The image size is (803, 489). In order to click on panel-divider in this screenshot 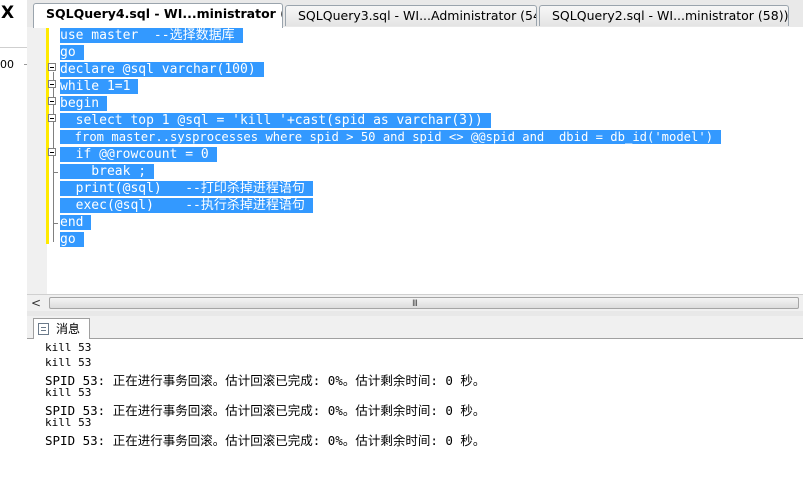, I will do `click(13, 47)`.